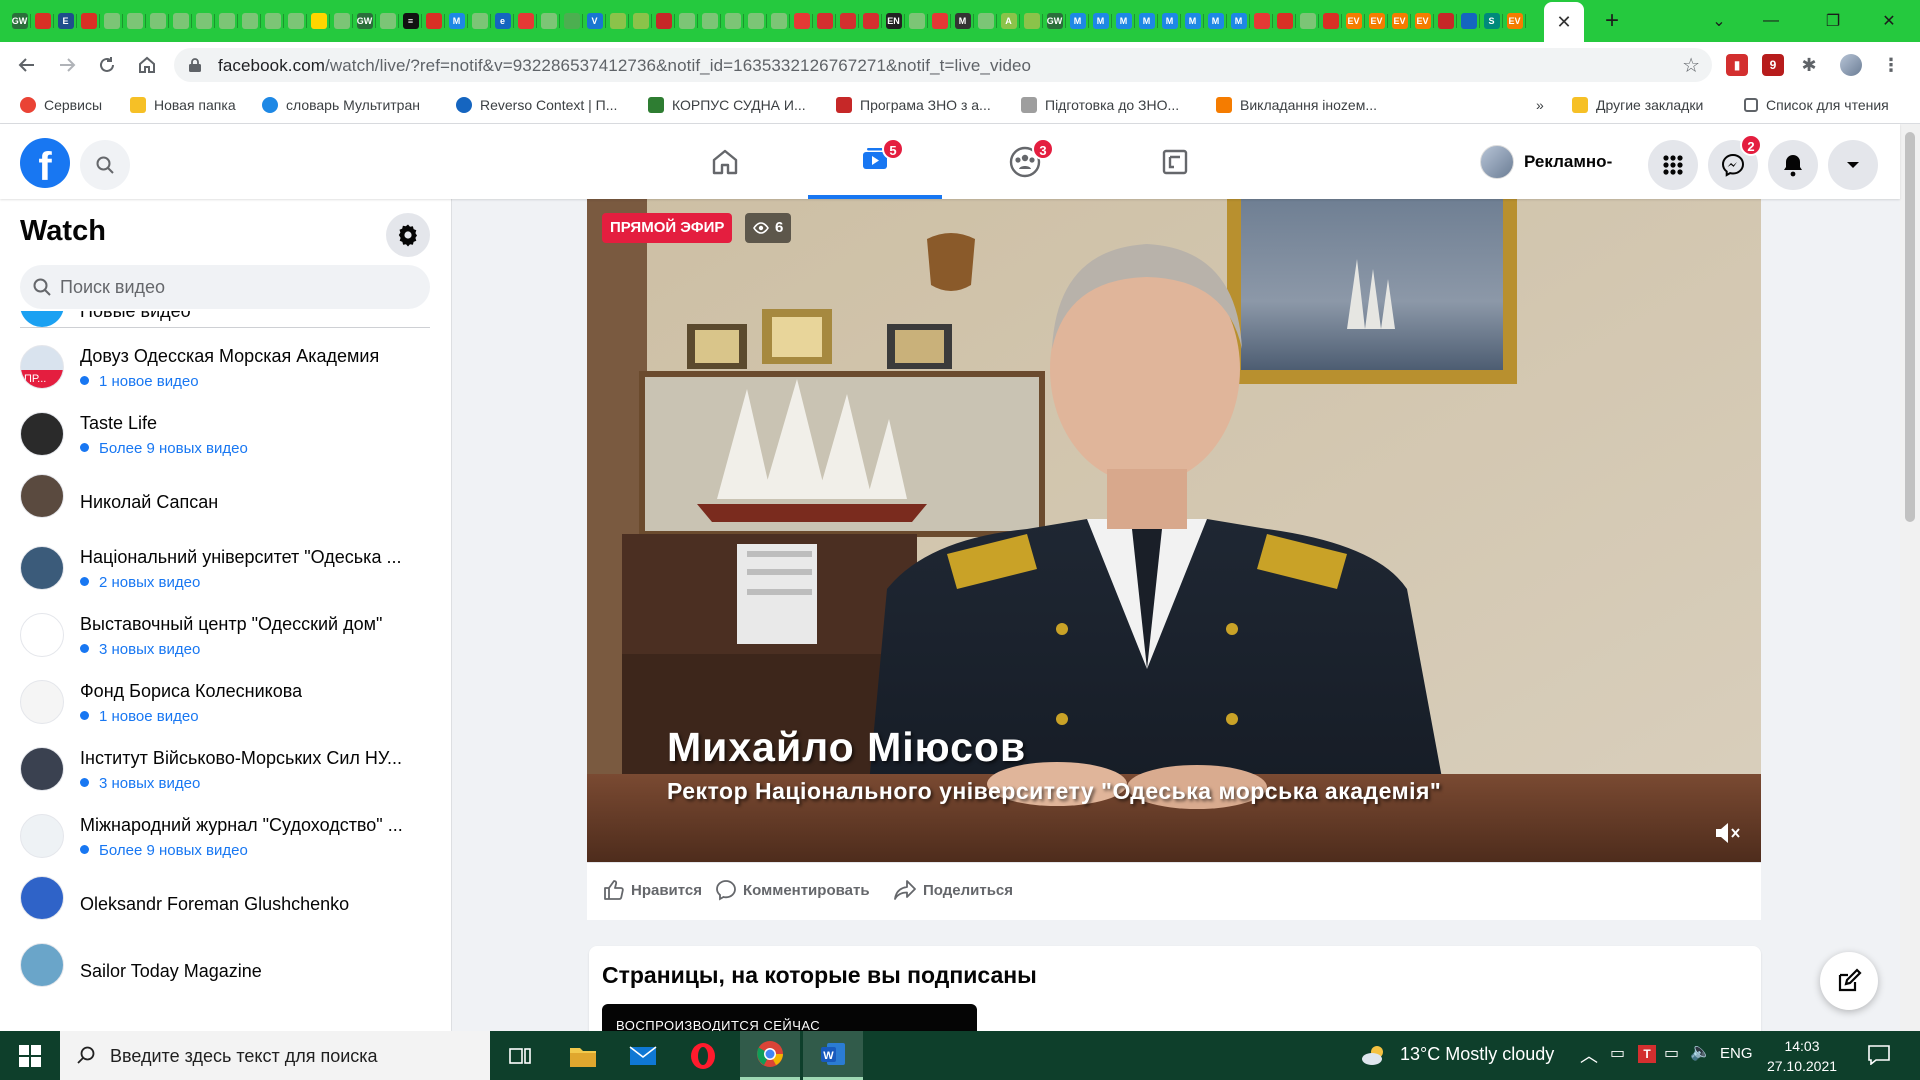  What do you see at coordinates (1736, 1053) in the screenshot?
I see `language-indicator: ENG` at bounding box center [1736, 1053].